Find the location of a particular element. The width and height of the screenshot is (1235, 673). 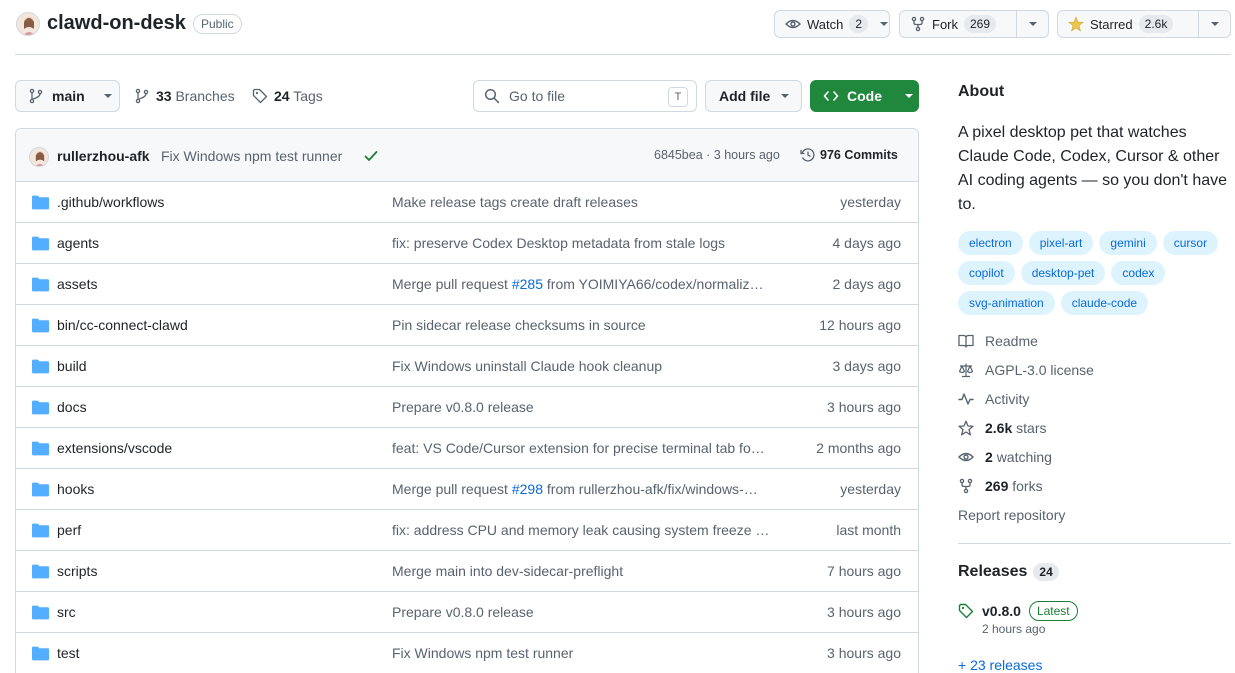

license-link: AGPL-3.0 license is located at coordinates (1026, 370).